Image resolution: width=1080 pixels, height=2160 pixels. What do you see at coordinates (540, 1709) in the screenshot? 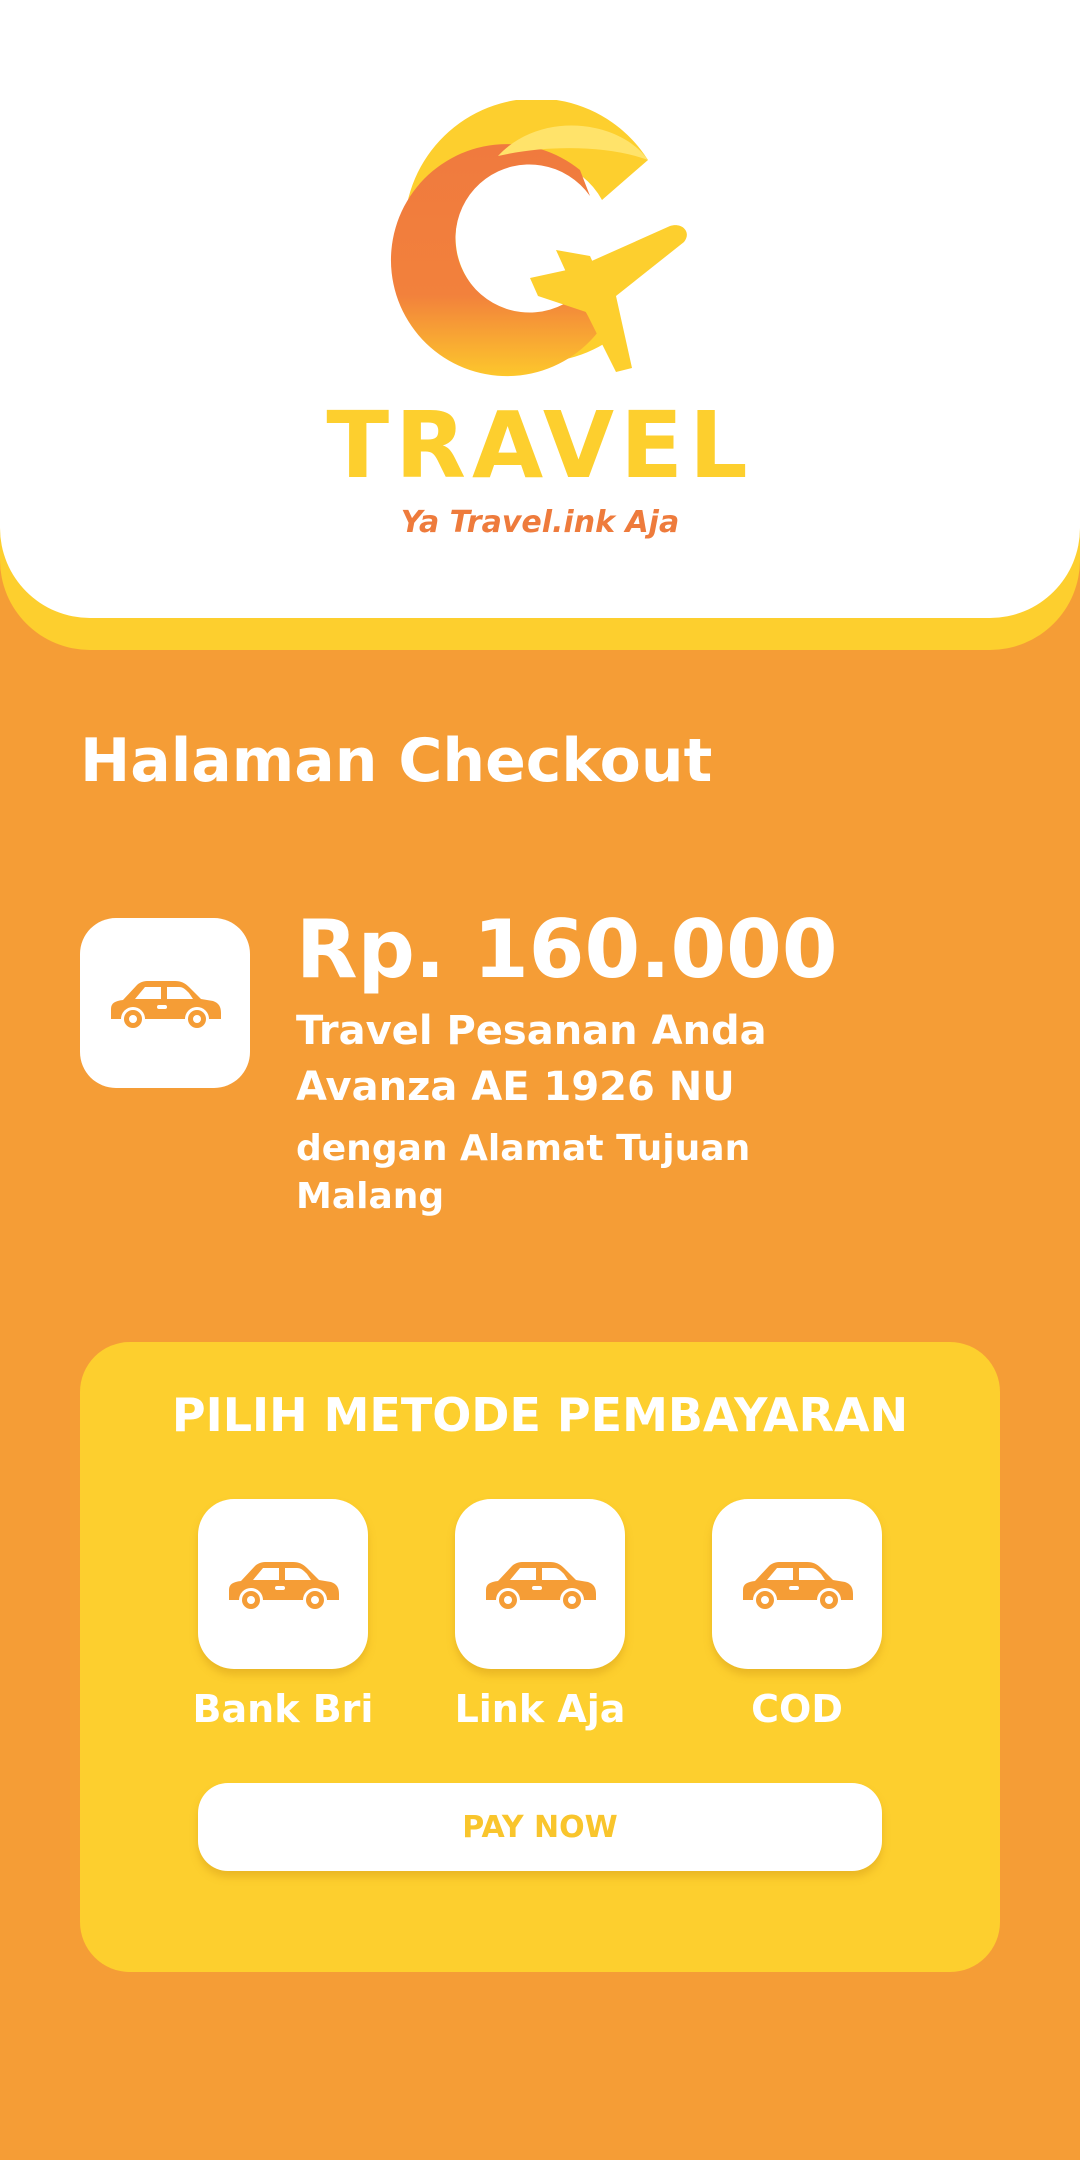
I see `payment-method-label: Link Aja` at bounding box center [540, 1709].